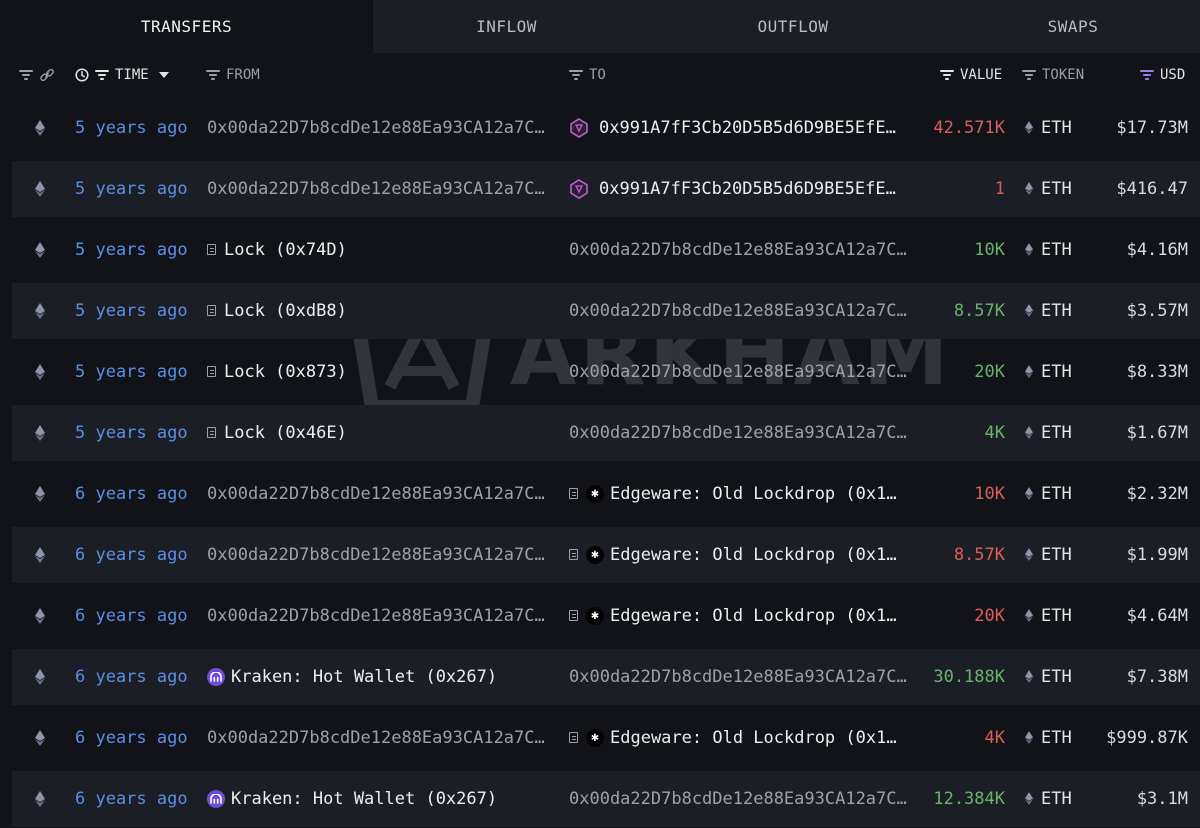  Describe the element at coordinates (163, 75) in the screenshot. I see `sort-caret-down-icon` at that location.